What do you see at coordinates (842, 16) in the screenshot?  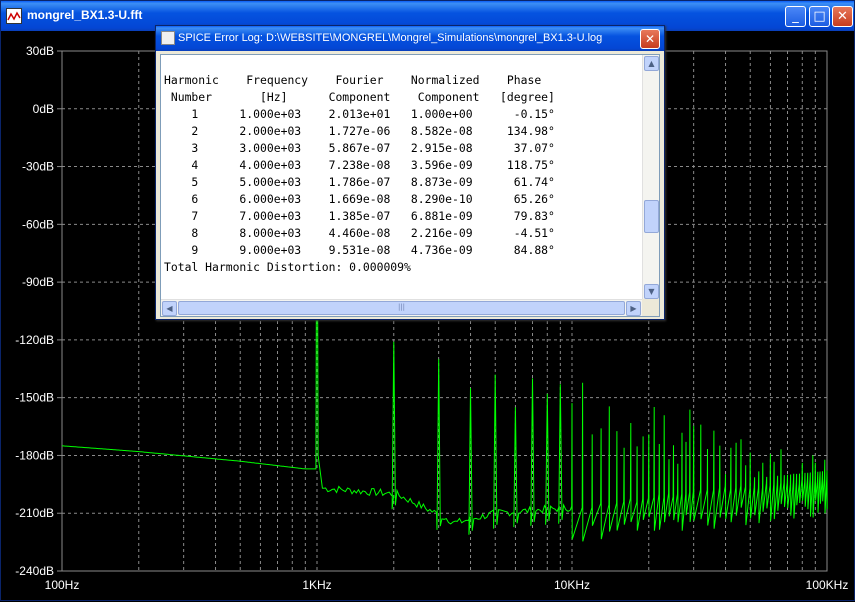 I see `close-button: ✕` at bounding box center [842, 16].